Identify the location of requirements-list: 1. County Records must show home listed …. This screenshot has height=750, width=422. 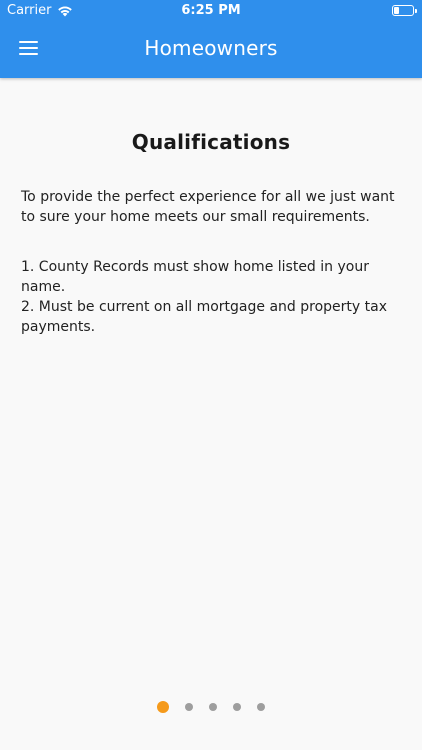
(213, 297).